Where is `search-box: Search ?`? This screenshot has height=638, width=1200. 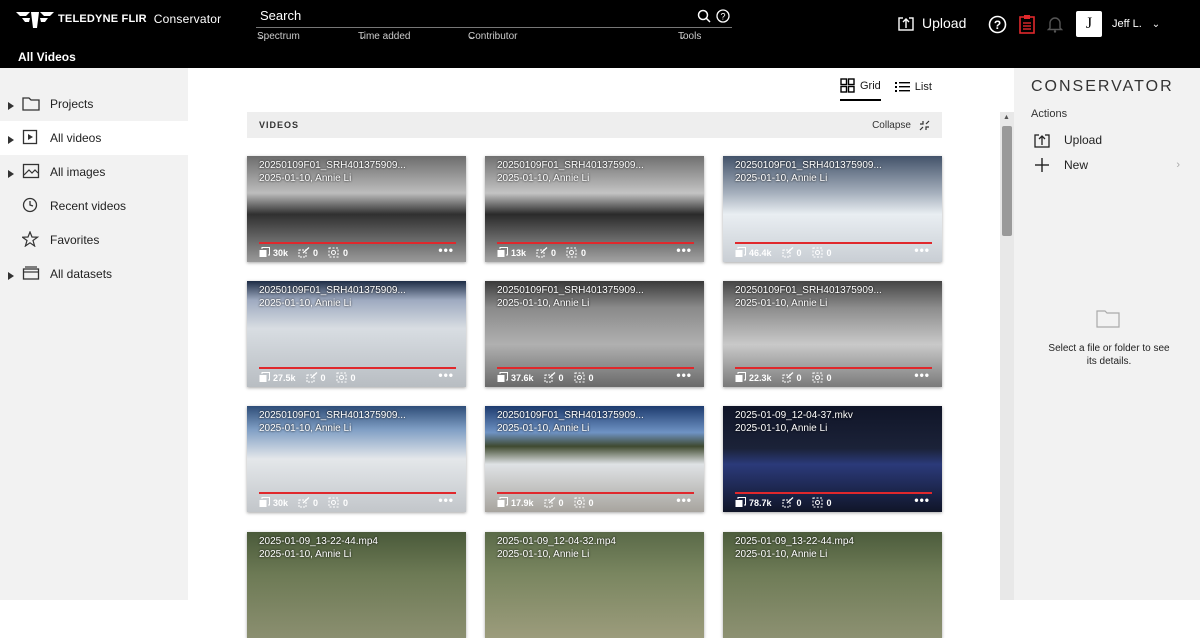
search-box: Search ? is located at coordinates (494, 17).